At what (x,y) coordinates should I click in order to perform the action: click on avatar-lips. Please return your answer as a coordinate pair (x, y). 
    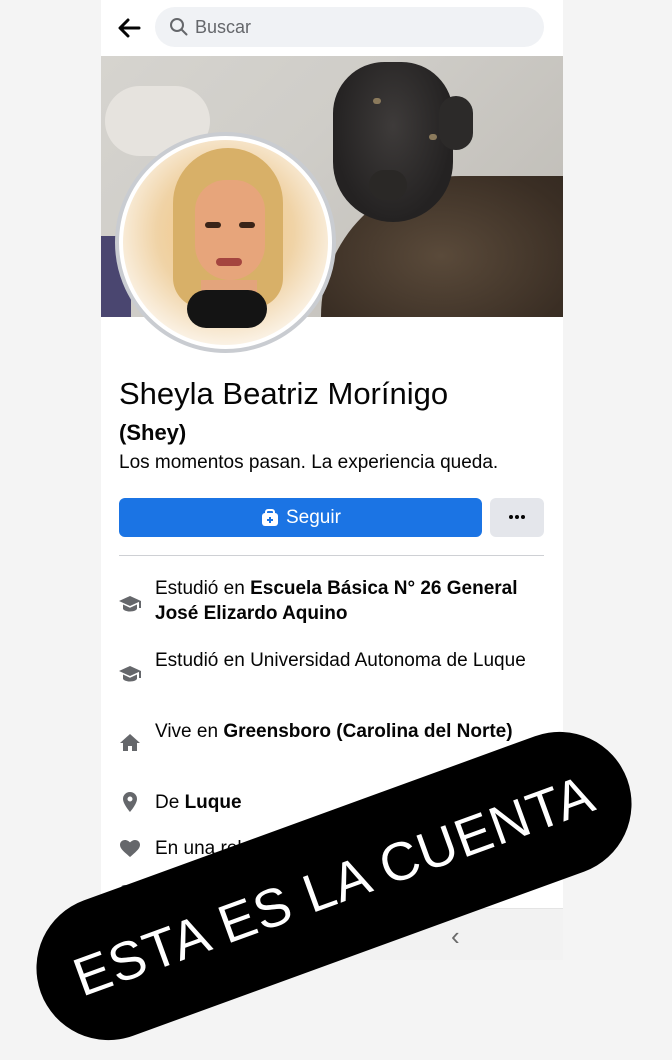
    Looking at the image, I should click on (229, 262).